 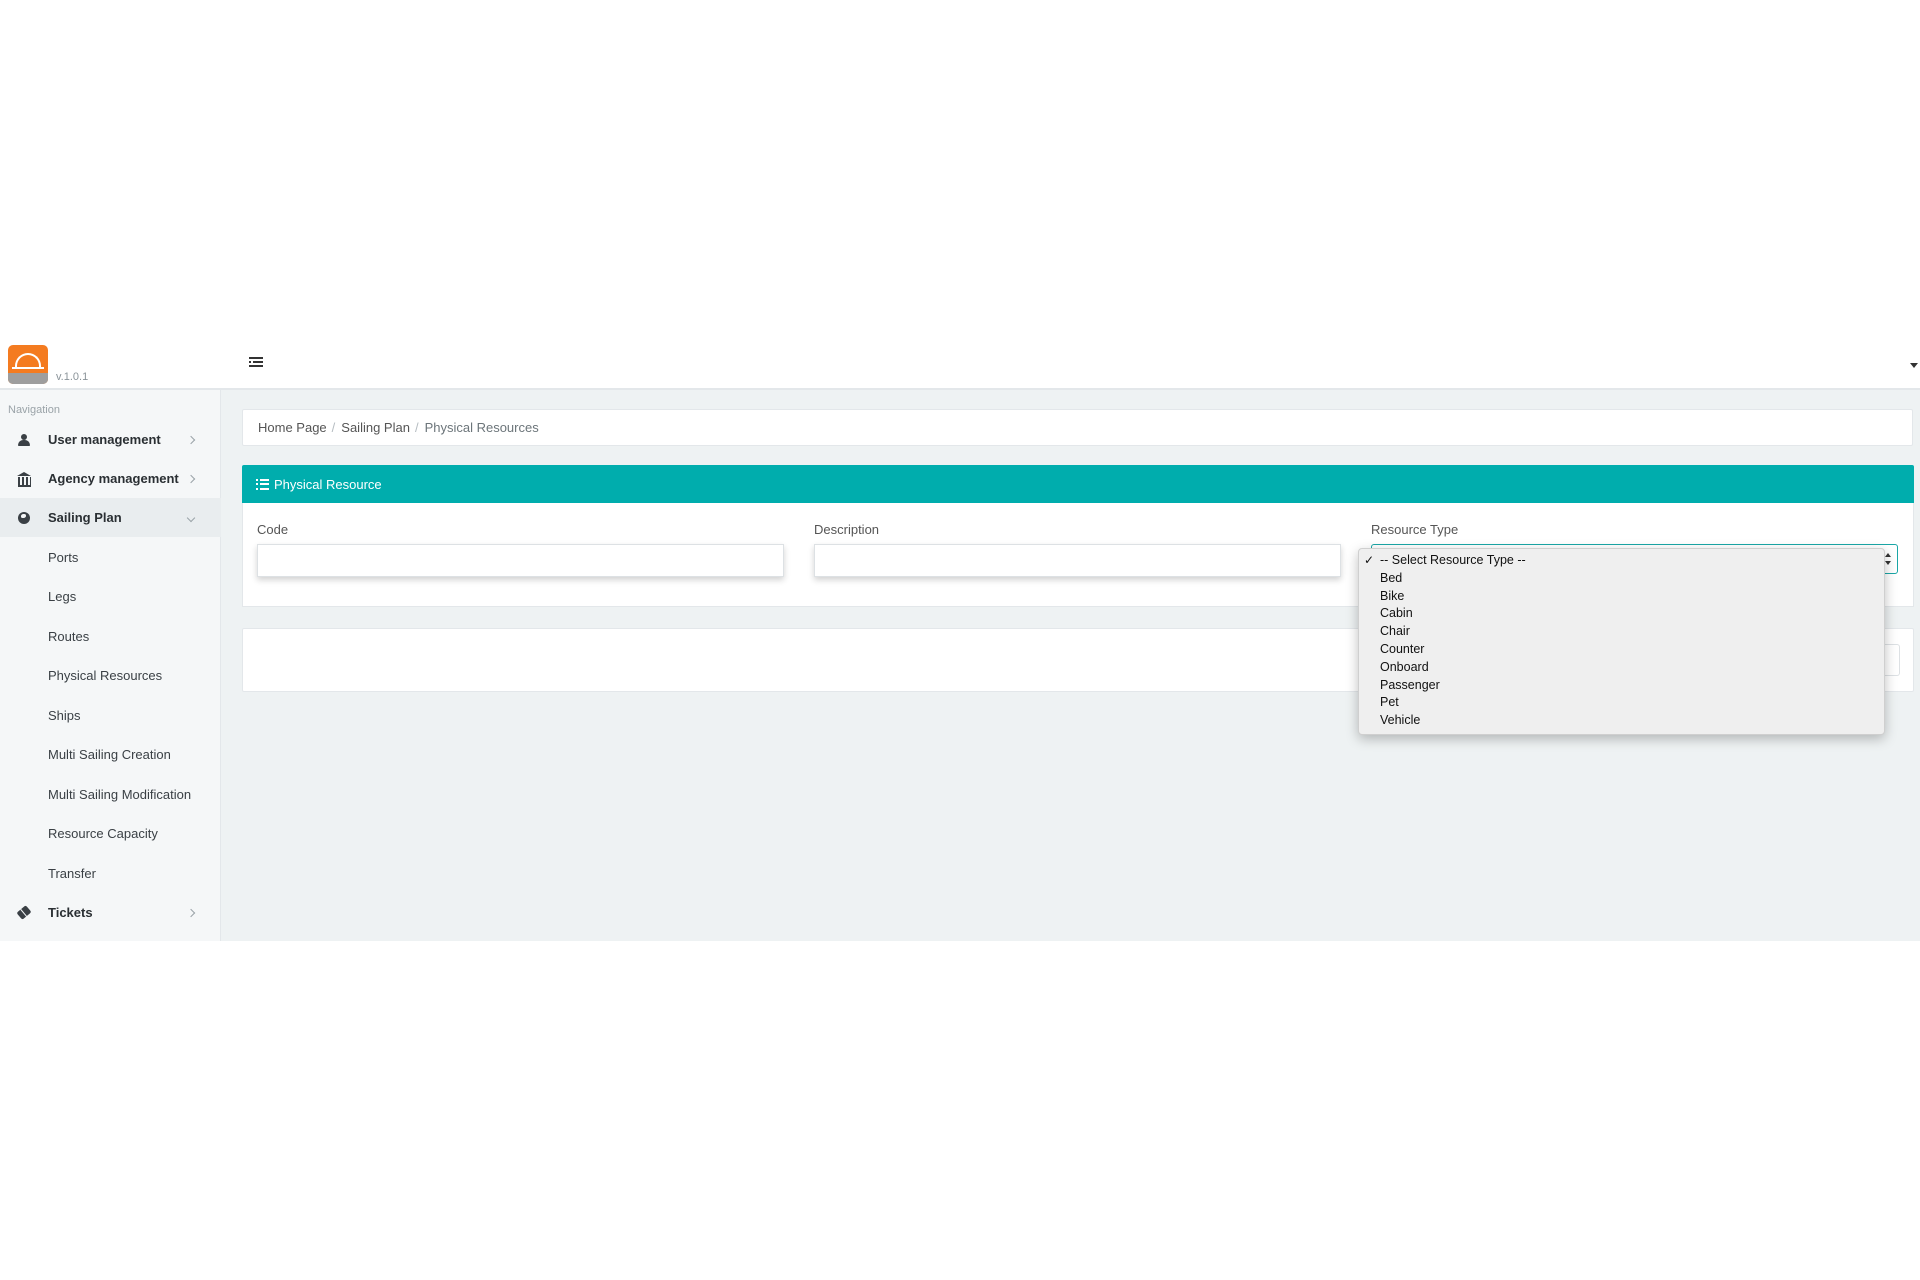 I want to click on sidebar-subitem-label: Transfer, so click(x=72, y=873).